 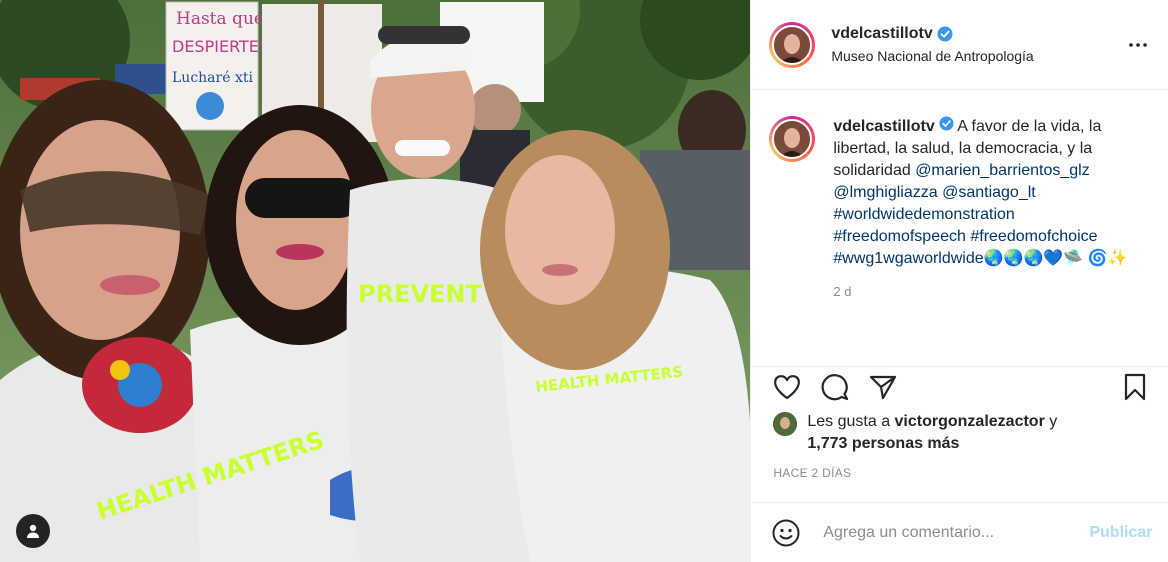 I want to click on action-bar, so click(x=959, y=386).